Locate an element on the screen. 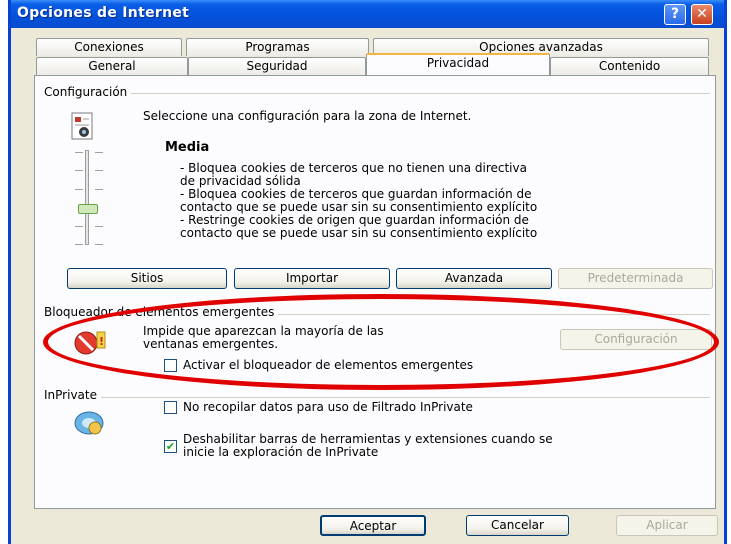 This screenshot has height=544, width=731. close-icon: ✕ is located at coordinates (702, 14).